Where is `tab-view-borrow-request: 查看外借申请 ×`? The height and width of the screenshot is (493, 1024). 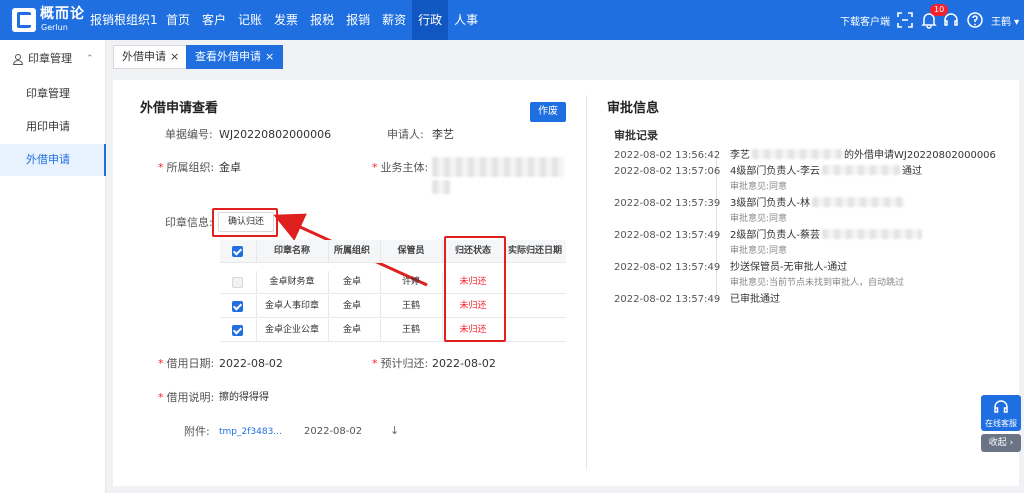 tab-view-borrow-request: 查看外借申请 × is located at coordinates (235, 57).